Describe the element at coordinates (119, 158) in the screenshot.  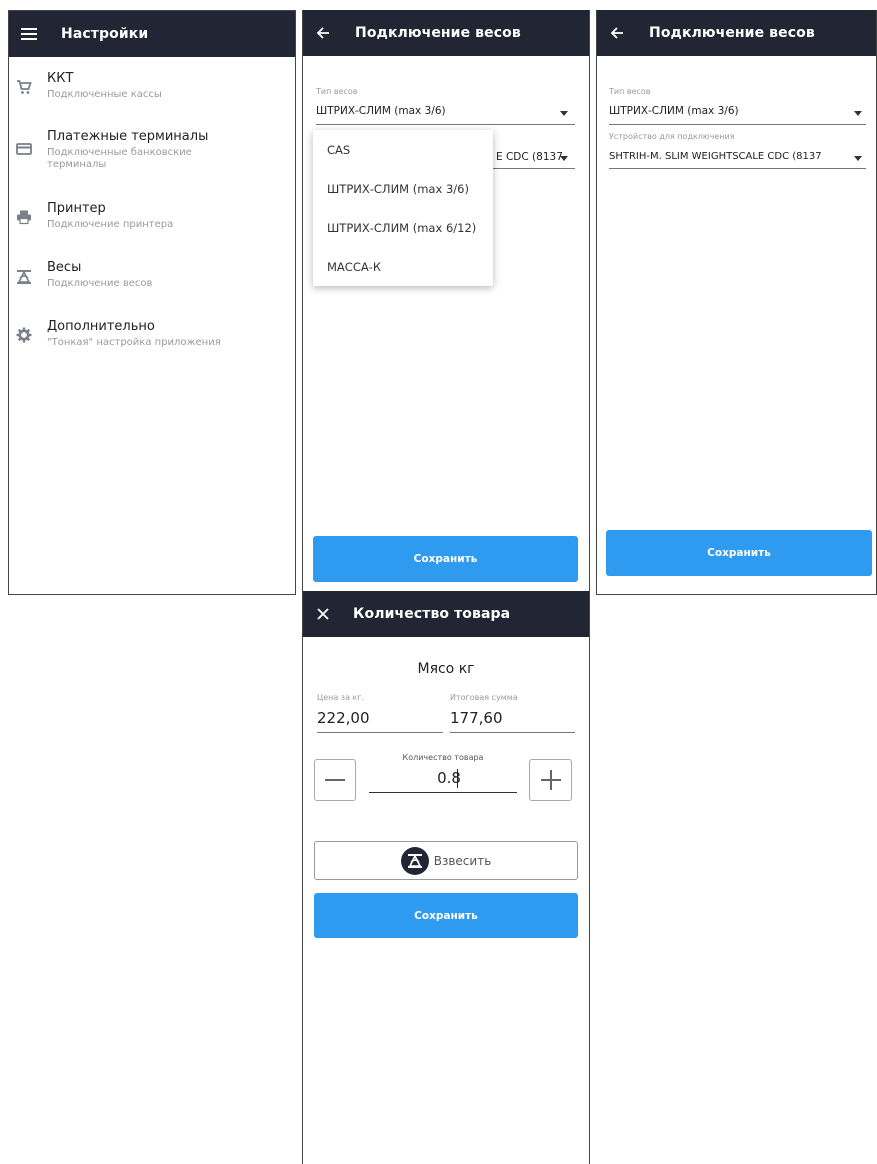
I see `menu-item-subtitle: Подключенные банковские терминалы` at that location.